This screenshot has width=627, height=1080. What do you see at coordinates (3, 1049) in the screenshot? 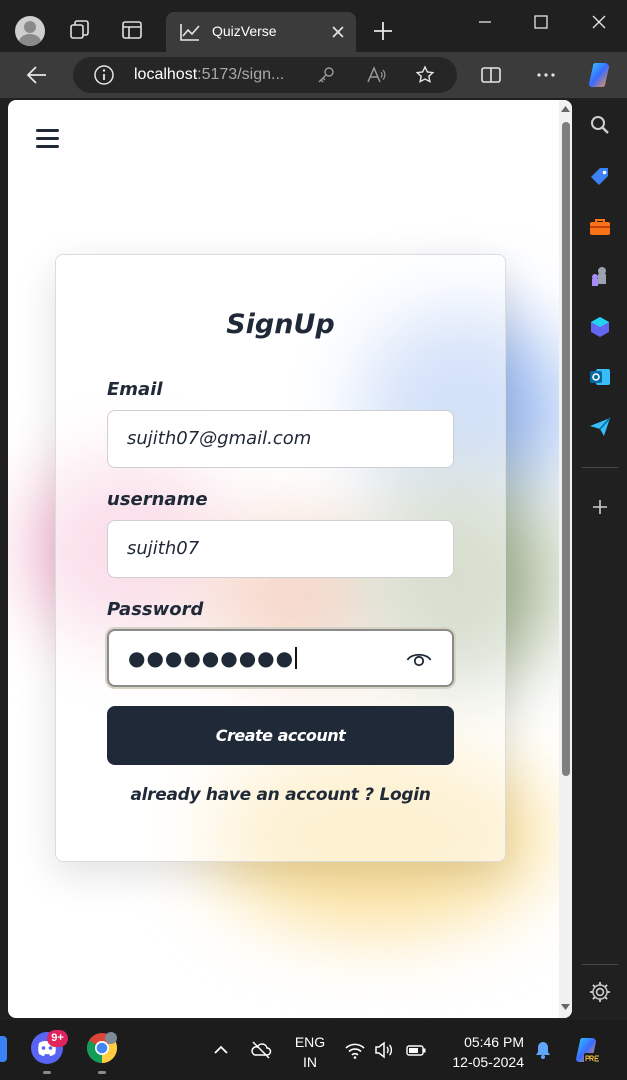
I see `start-edge-icon` at bounding box center [3, 1049].